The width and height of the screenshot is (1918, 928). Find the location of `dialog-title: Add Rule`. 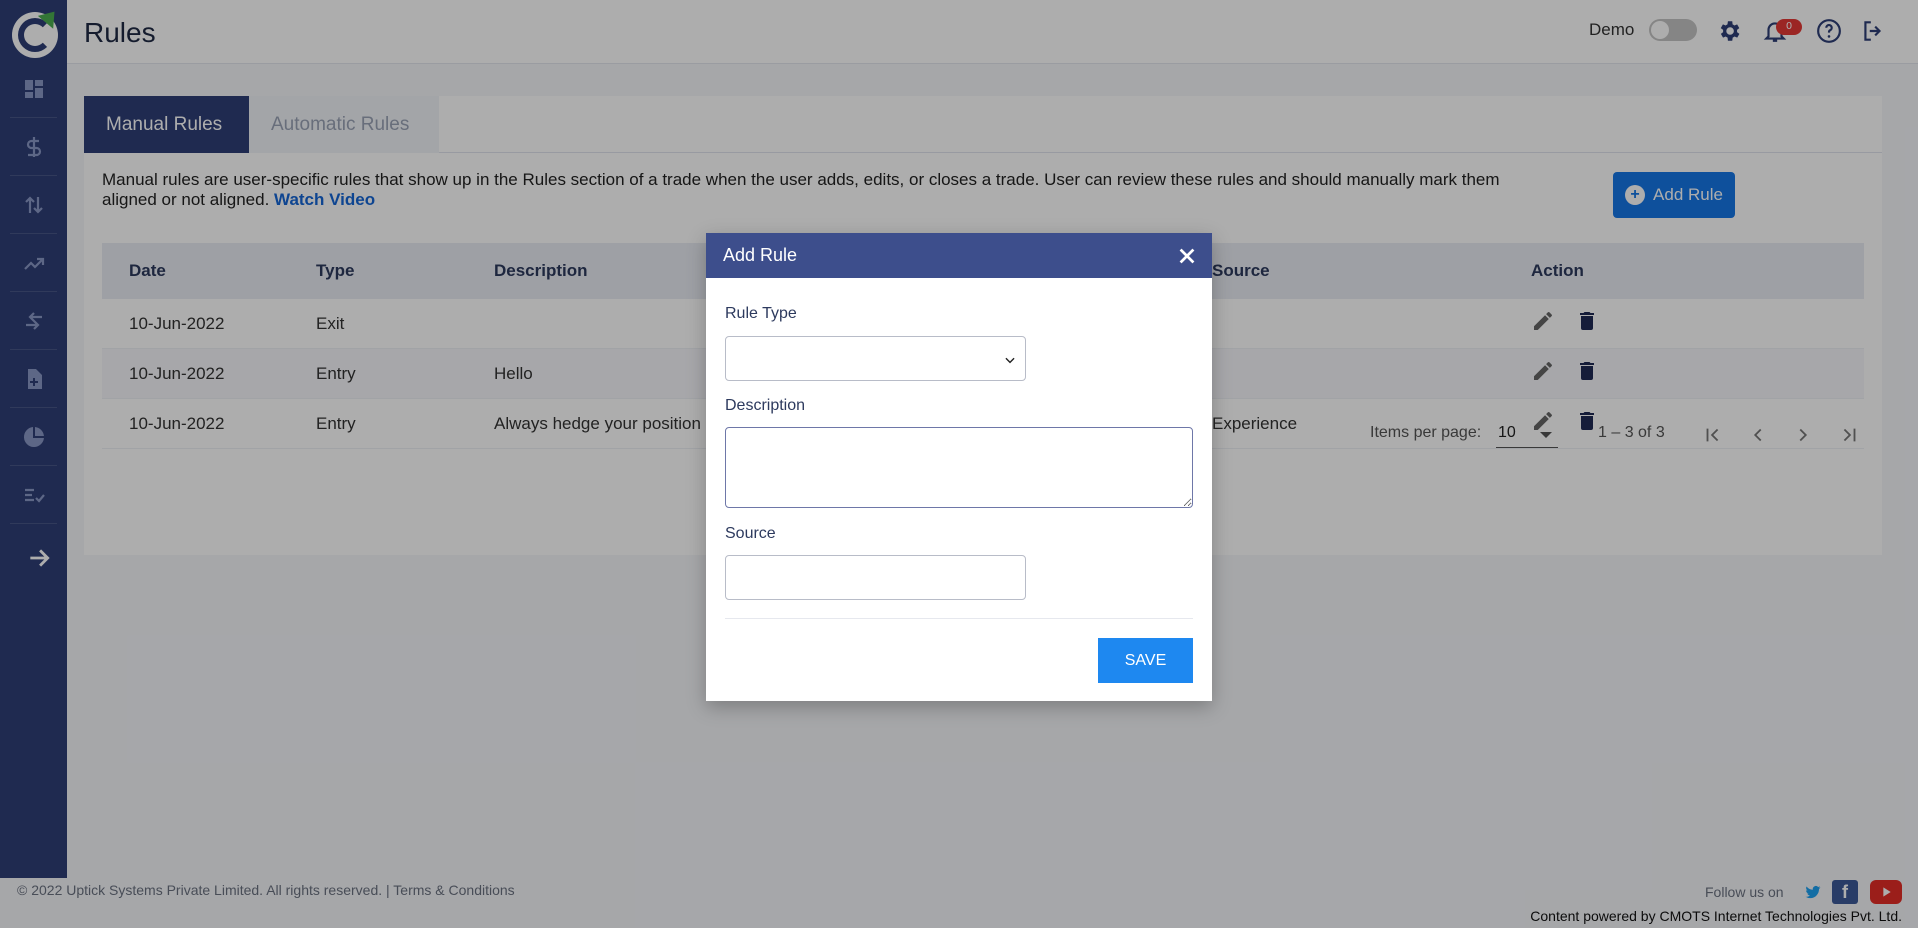

dialog-title: Add Rule is located at coordinates (760, 255).